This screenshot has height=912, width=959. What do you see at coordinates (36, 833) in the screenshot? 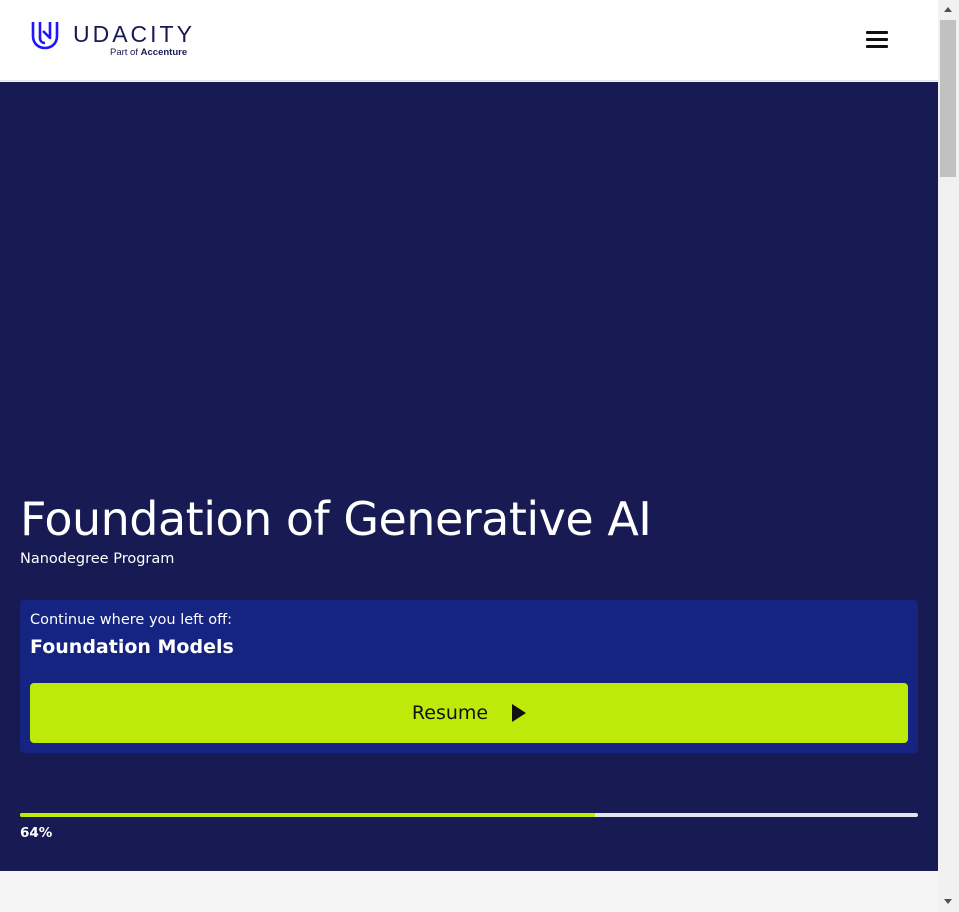
I see `progress-percentage: 64%` at bounding box center [36, 833].